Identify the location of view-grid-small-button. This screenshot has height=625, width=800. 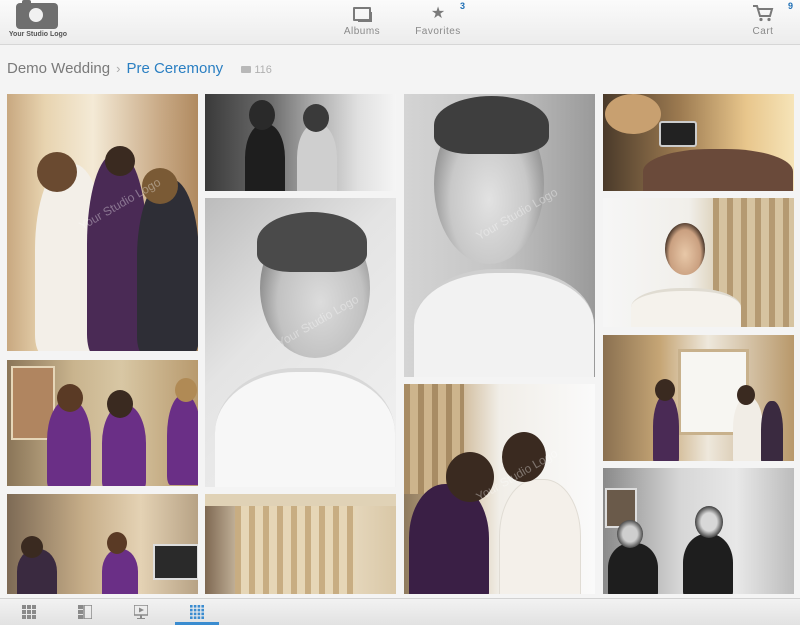
(197, 613).